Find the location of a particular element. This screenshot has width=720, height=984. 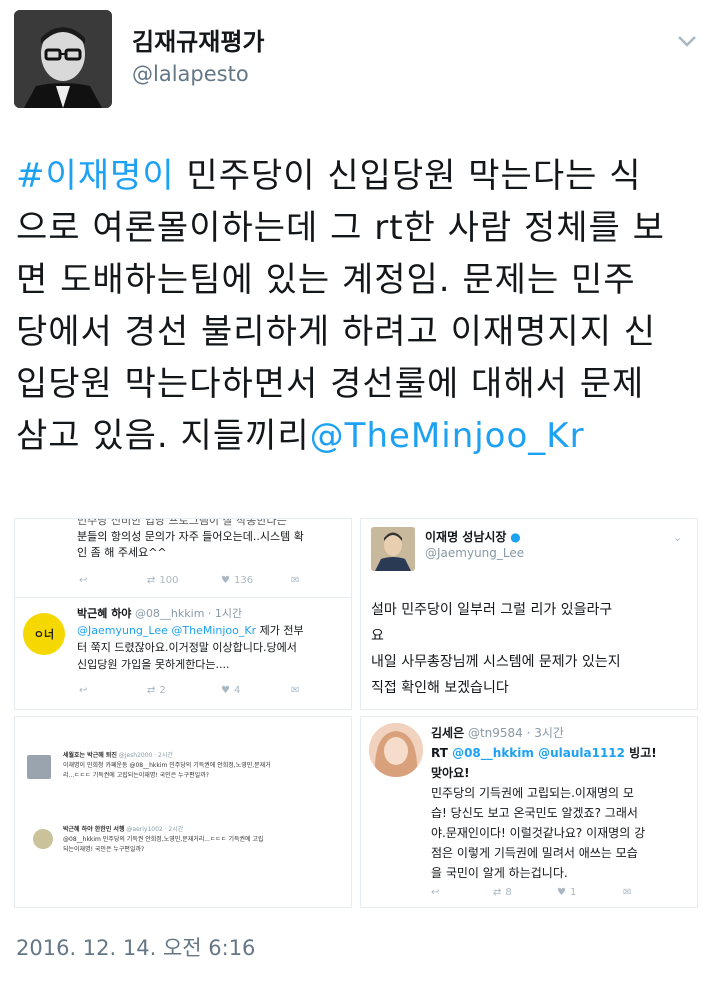

author-name: 이재명 성남시장 is located at coordinates (465, 537).